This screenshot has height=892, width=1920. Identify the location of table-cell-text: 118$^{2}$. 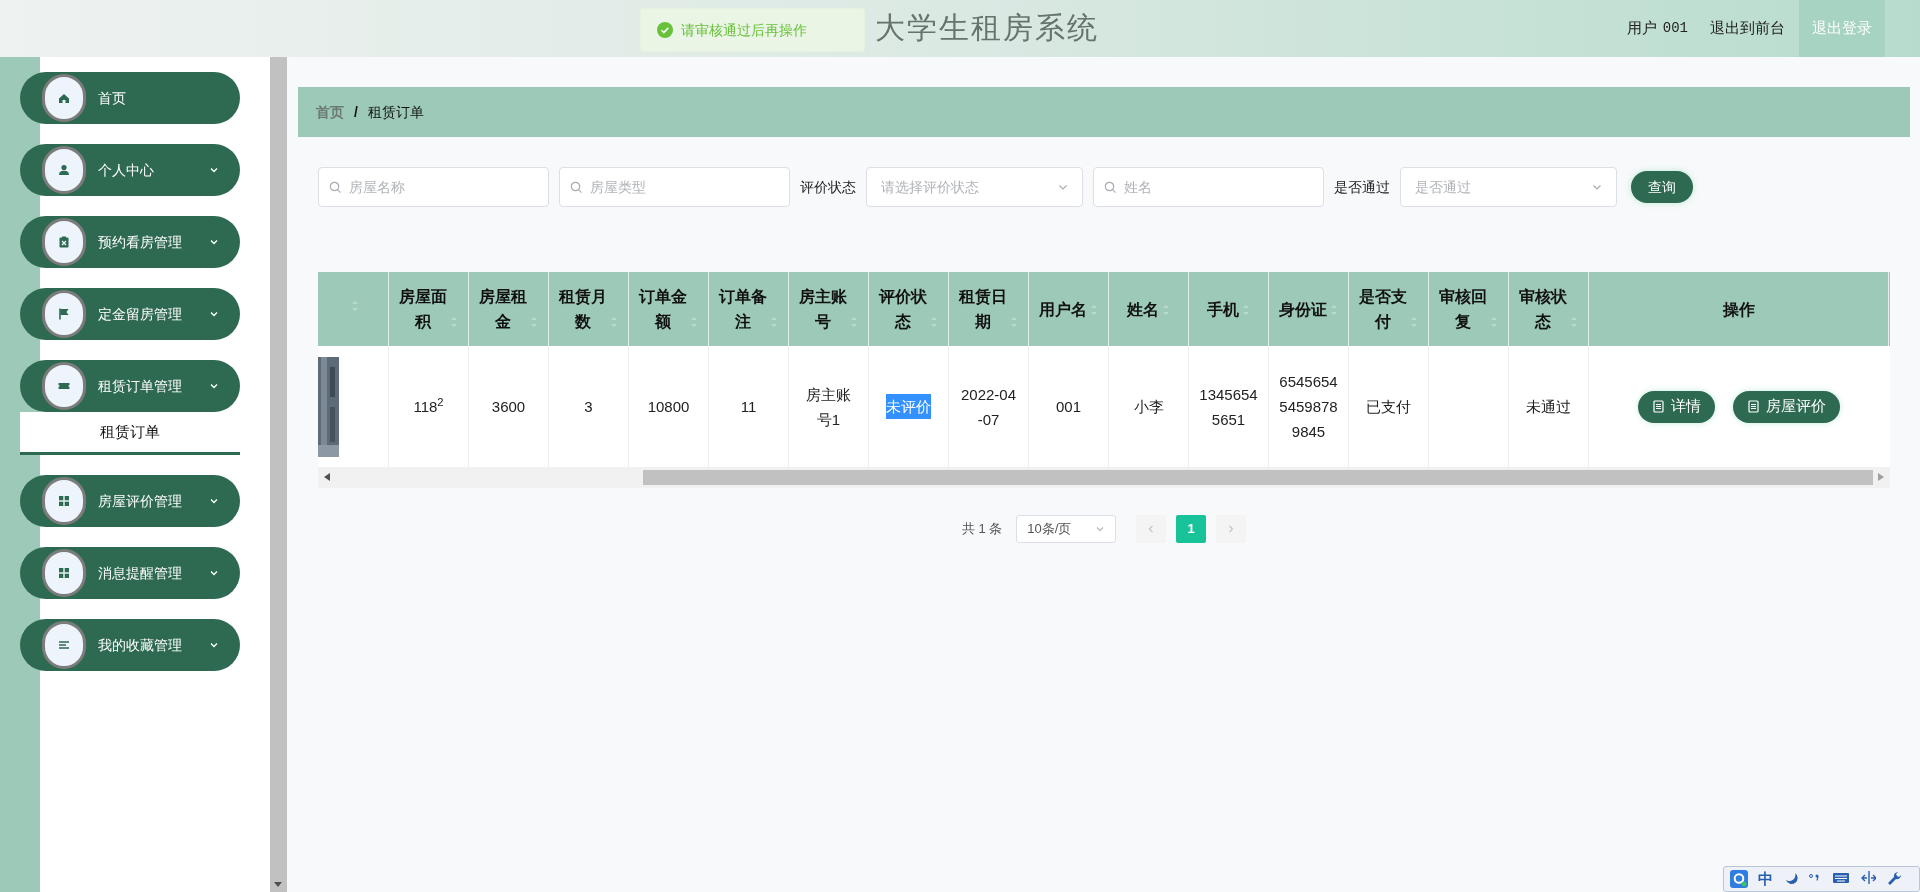
(428, 406).